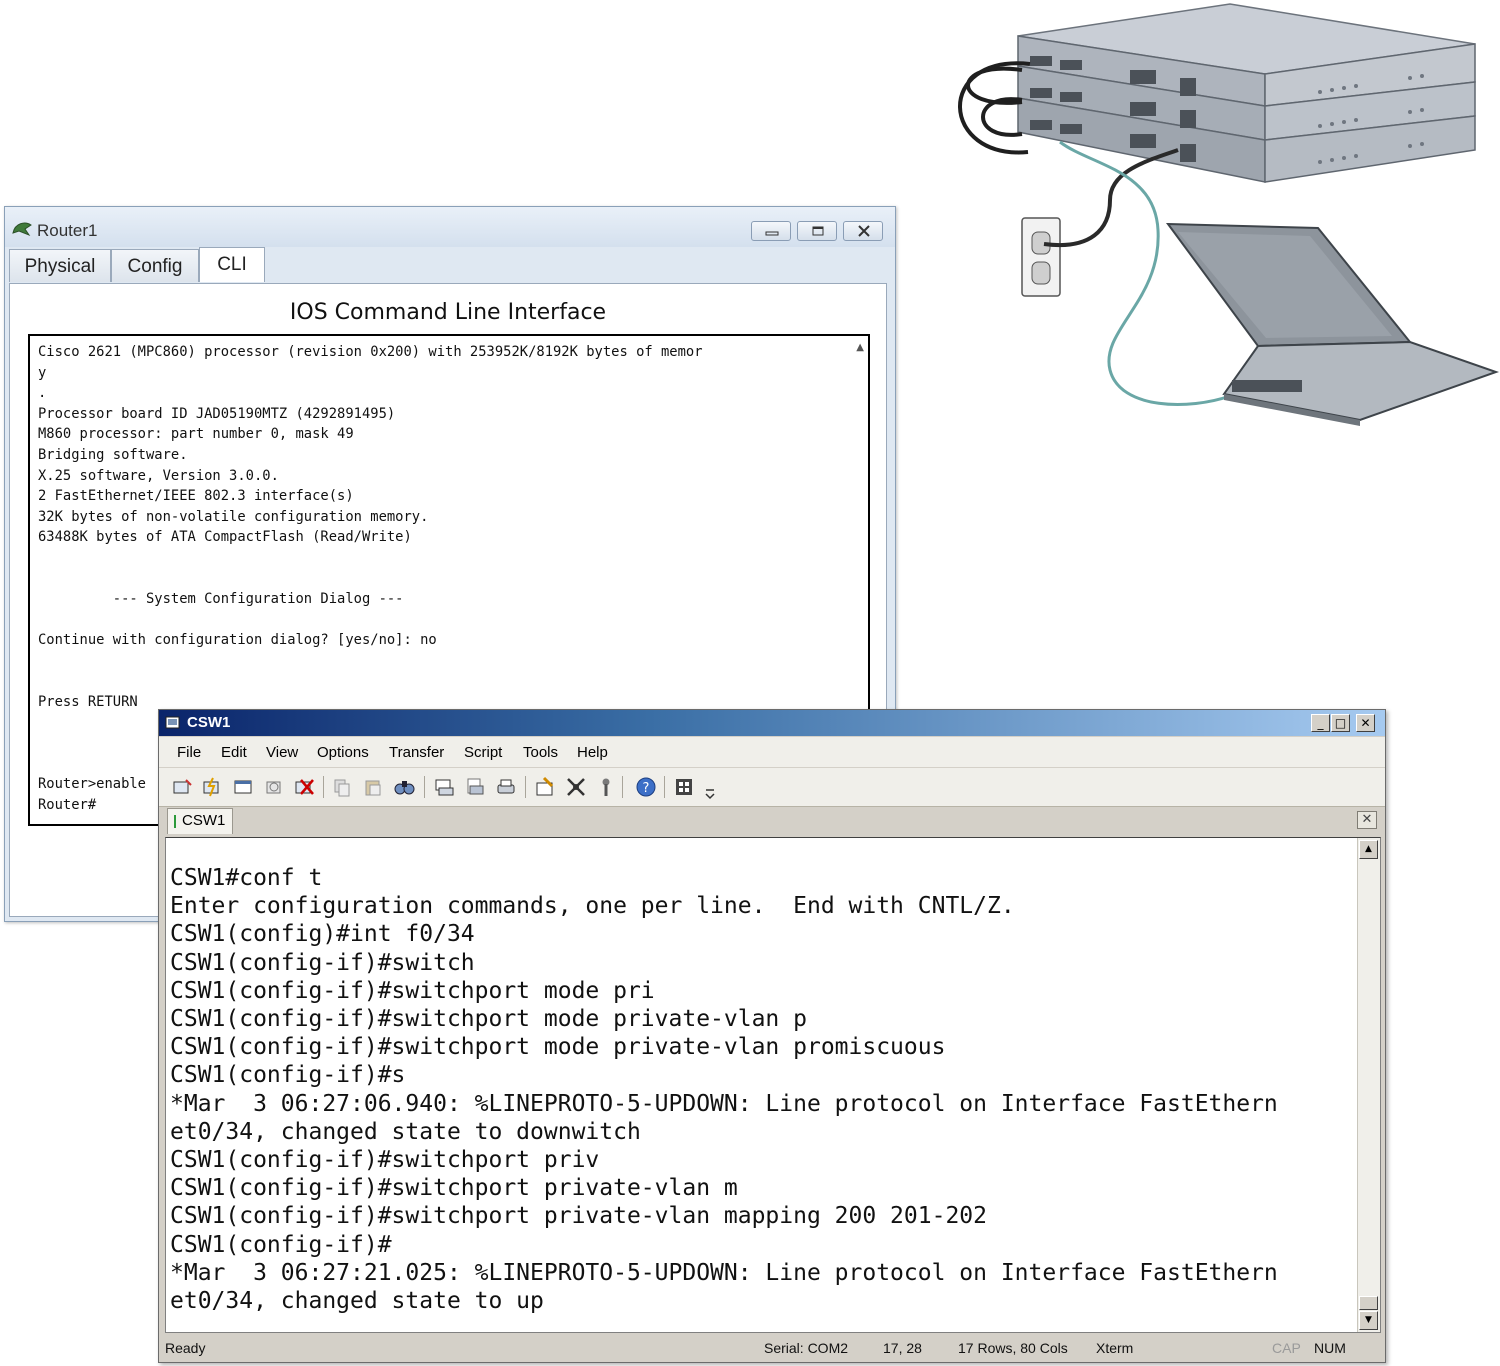 The height and width of the screenshot is (1366, 1500). I want to click on quick-connect-icon, so click(212, 787).